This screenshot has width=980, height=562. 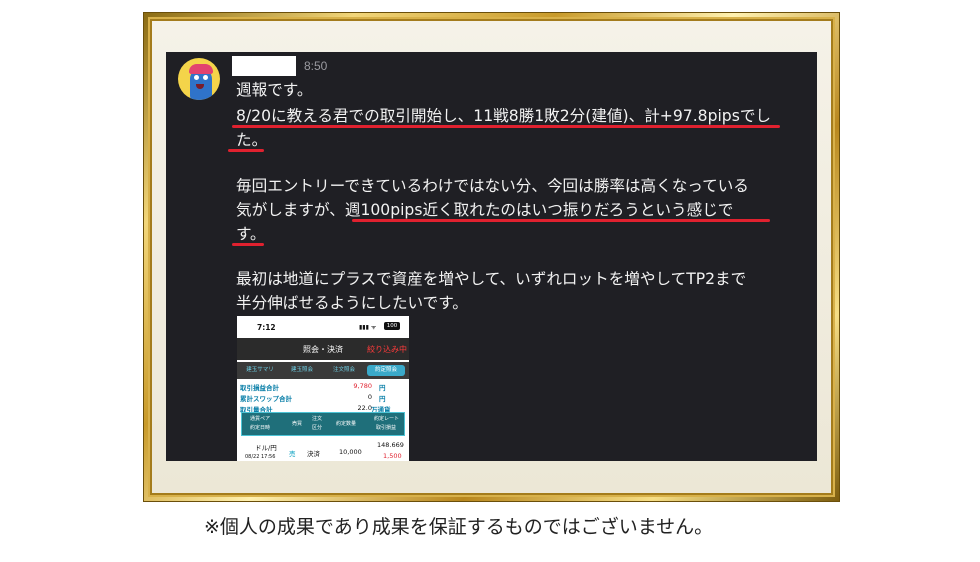 I want to click on tab-order-inquiry: 注文照会, so click(x=344, y=370).